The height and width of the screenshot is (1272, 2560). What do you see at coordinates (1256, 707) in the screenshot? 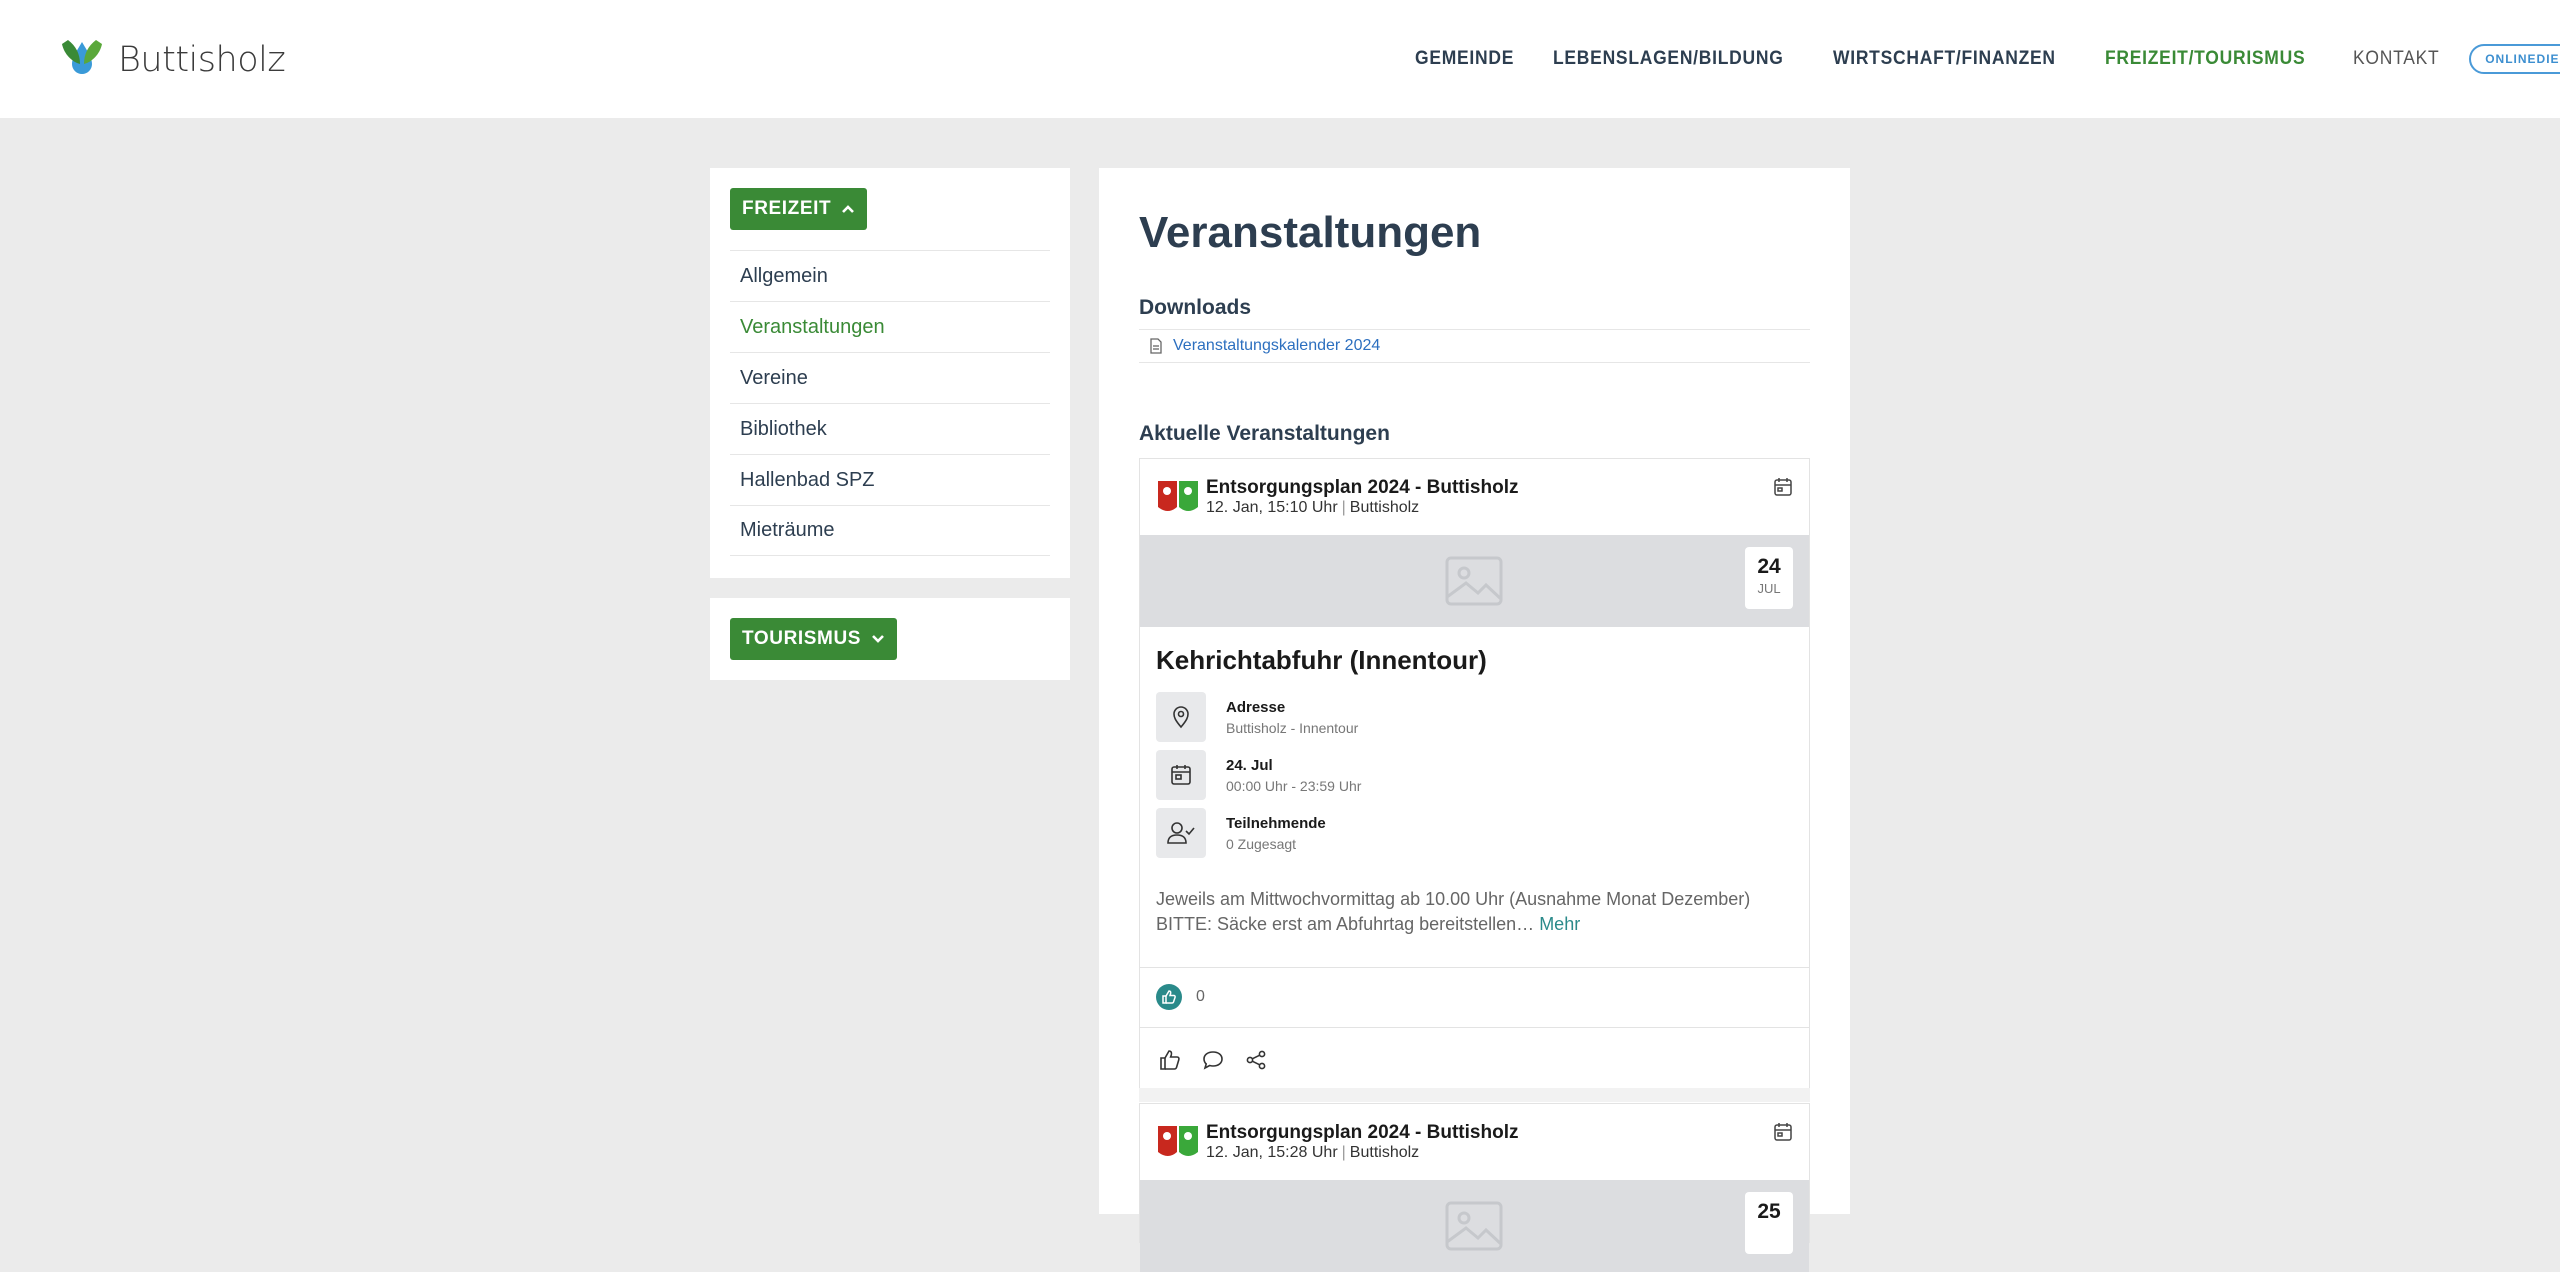
I see `address-label: Adresse` at bounding box center [1256, 707].